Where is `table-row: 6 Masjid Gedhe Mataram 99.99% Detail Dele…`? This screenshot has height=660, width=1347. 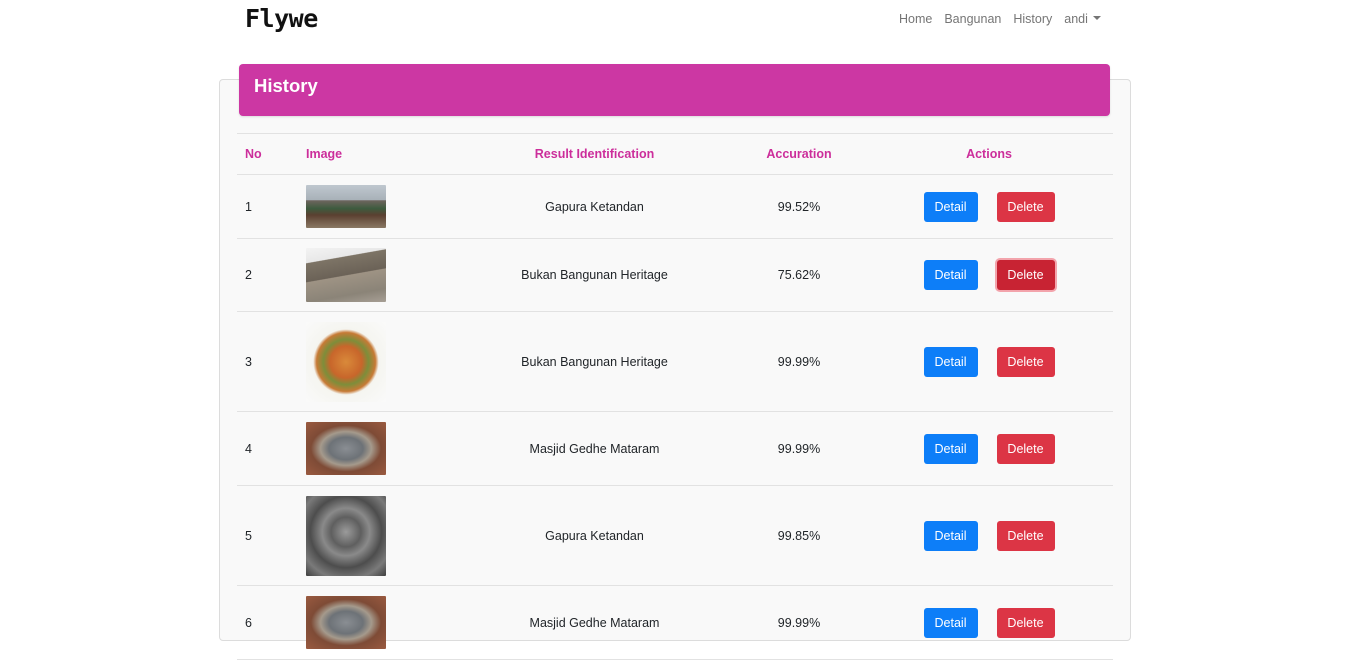 table-row: 6 Masjid Gedhe Mataram 99.99% Detail Dele… is located at coordinates (675, 622).